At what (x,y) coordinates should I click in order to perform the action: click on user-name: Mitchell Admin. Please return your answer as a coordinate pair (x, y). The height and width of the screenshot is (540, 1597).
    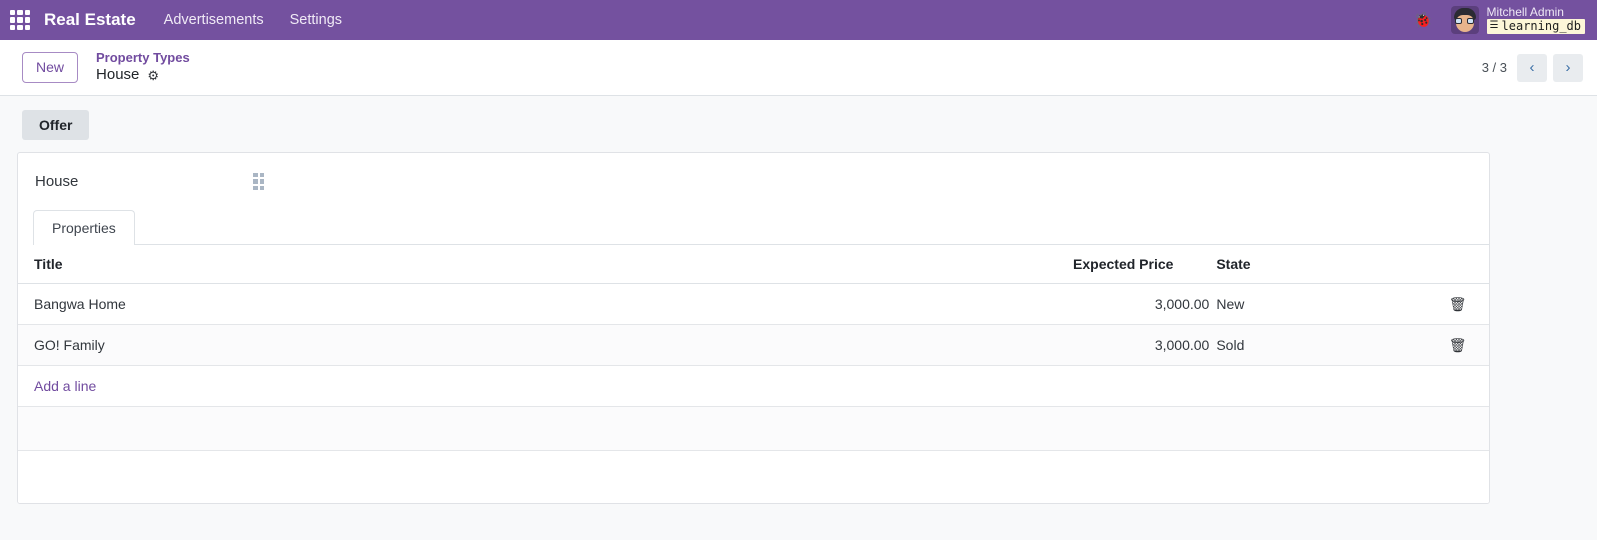
    Looking at the image, I should click on (1525, 12).